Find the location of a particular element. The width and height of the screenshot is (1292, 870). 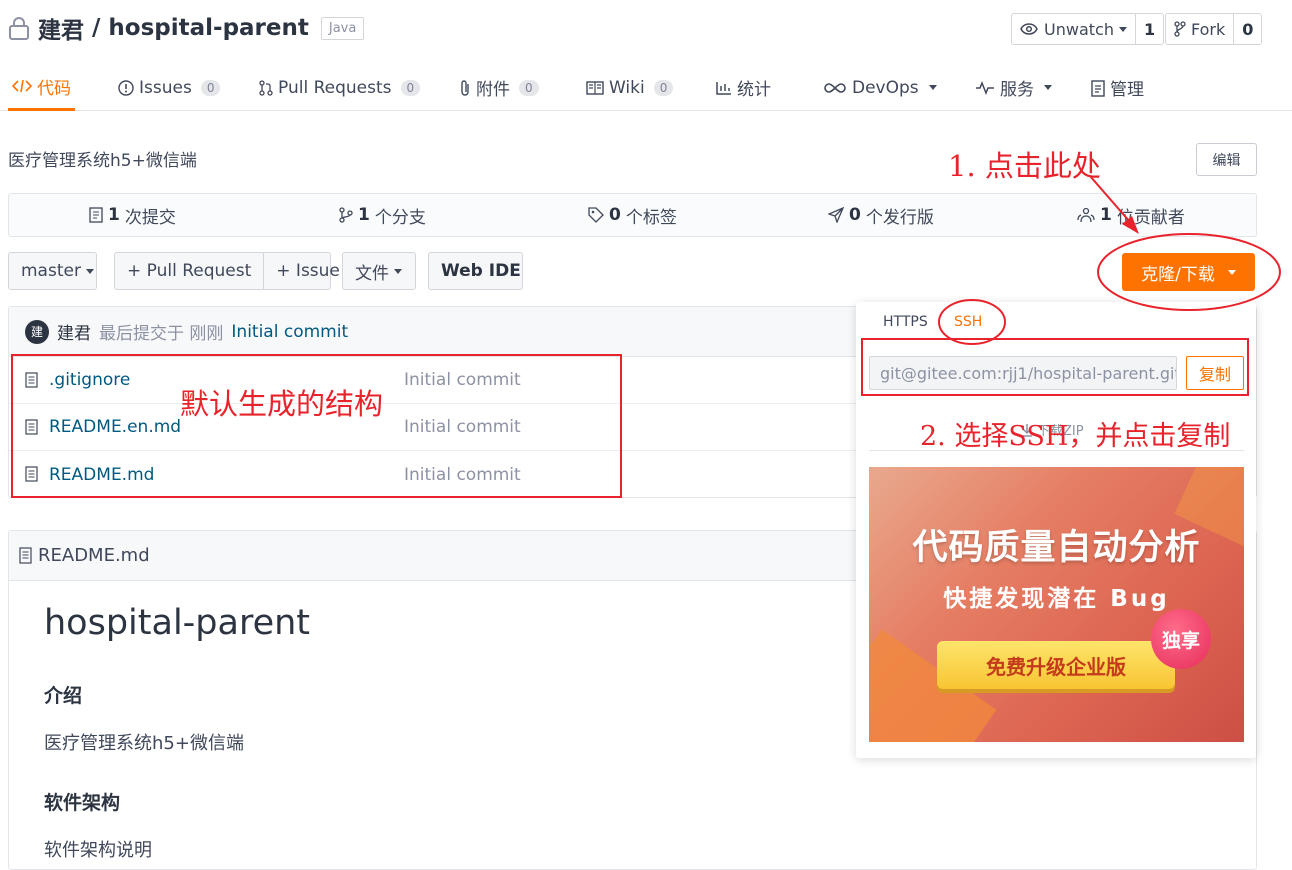

tab-wiki: Wiki 0 is located at coordinates (630, 87).